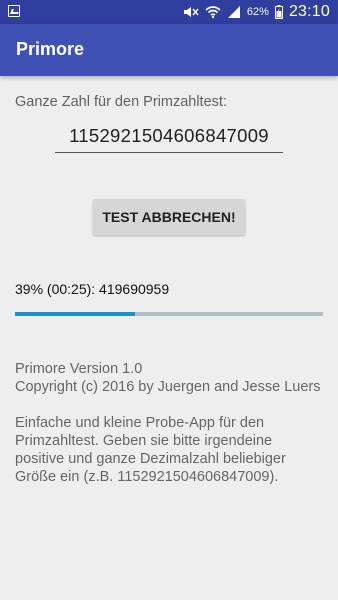 This screenshot has width=338, height=600. What do you see at coordinates (169, 50) in the screenshot?
I see `app-bar: Primore` at bounding box center [169, 50].